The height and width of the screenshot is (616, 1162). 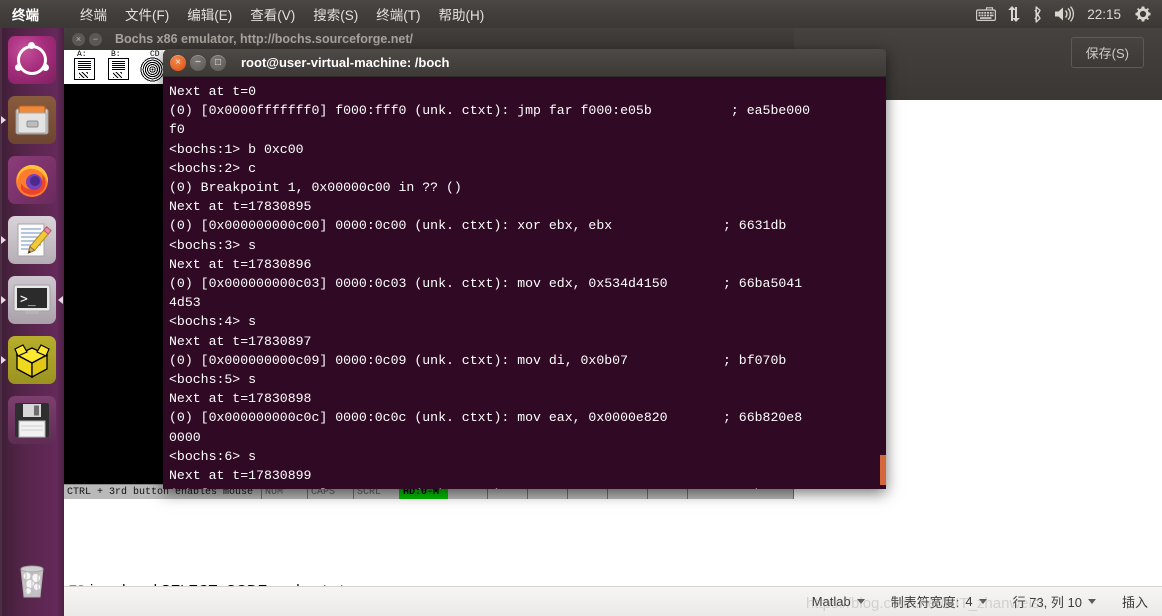 What do you see at coordinates (883, 470) in the screenshot?
I see `terminal-scrollbar` at bounding box center [883, 470].